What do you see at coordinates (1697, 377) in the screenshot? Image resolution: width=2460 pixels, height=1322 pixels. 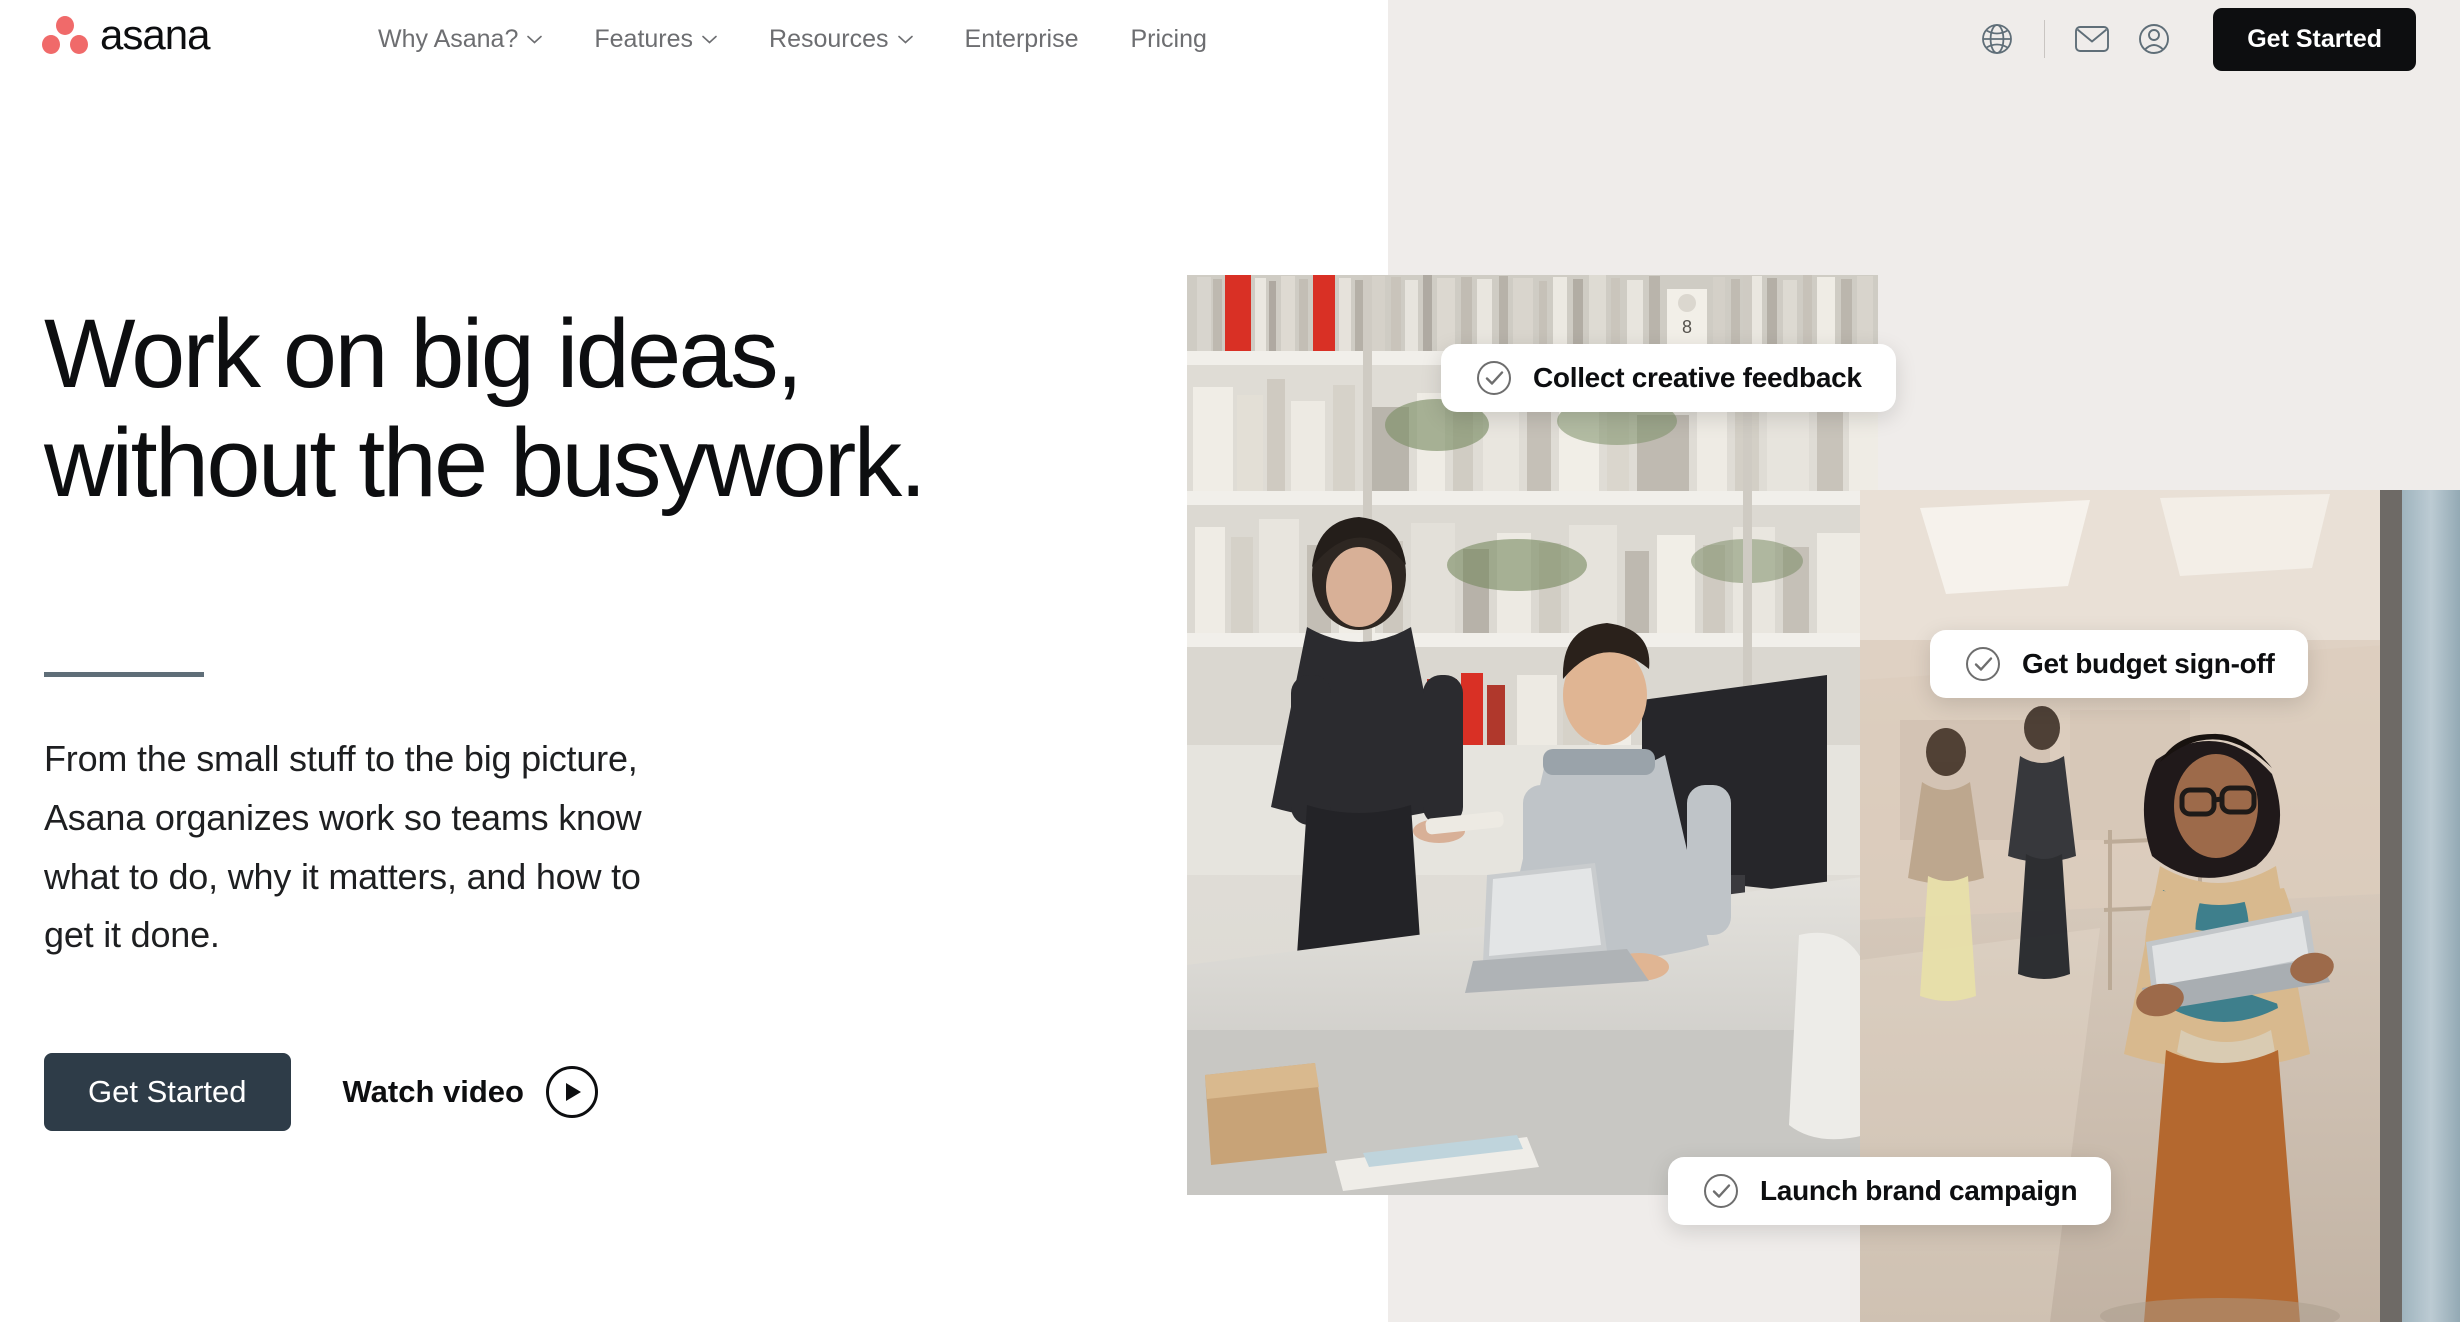 I see `chip-label: Collect creative feedback` at bounding box center [1697, 377].